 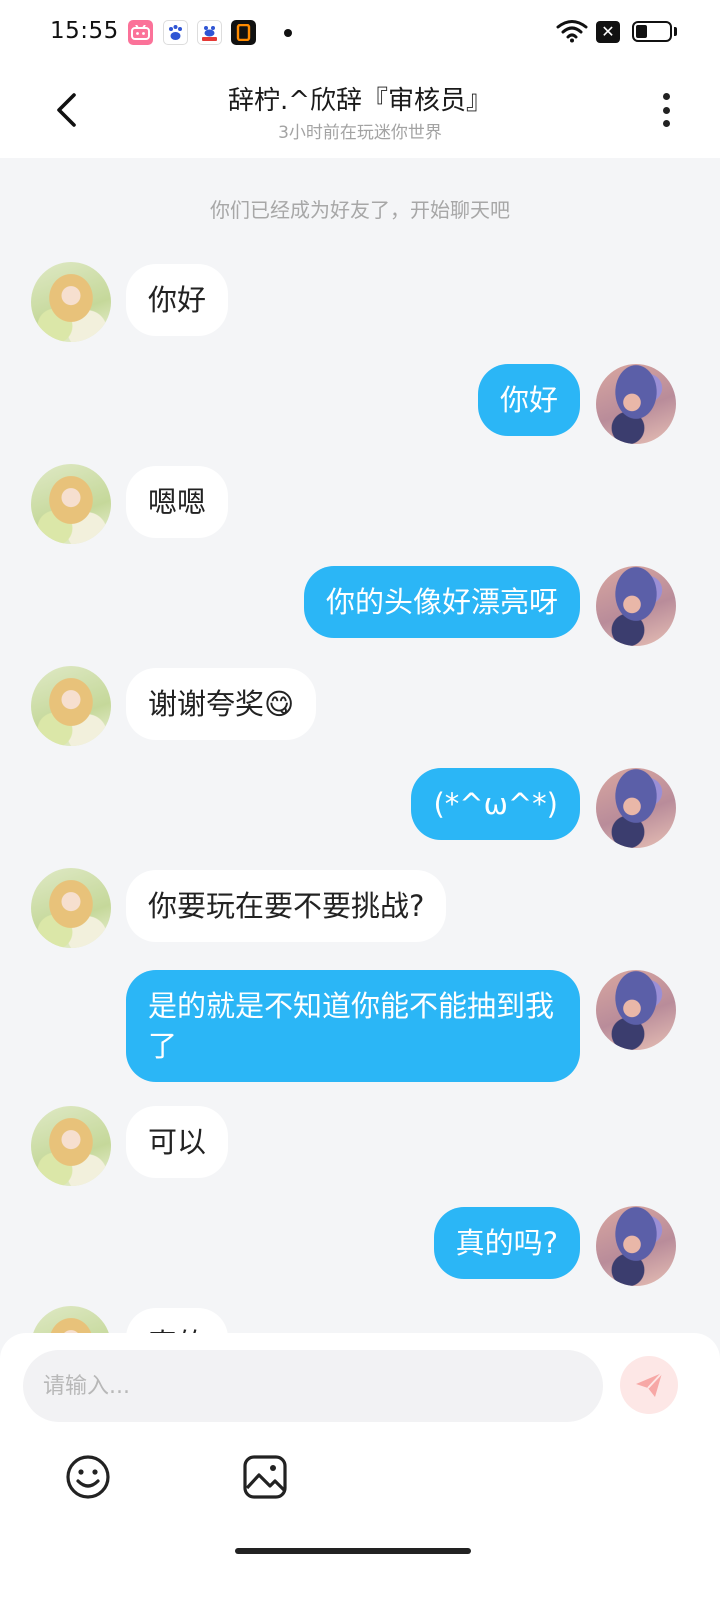 What do you see at coordinates (441, 602) in the screenshot?
I see `message-bubble-sent: 你的头像好漂亮呀` at bounding box center [441, 602].